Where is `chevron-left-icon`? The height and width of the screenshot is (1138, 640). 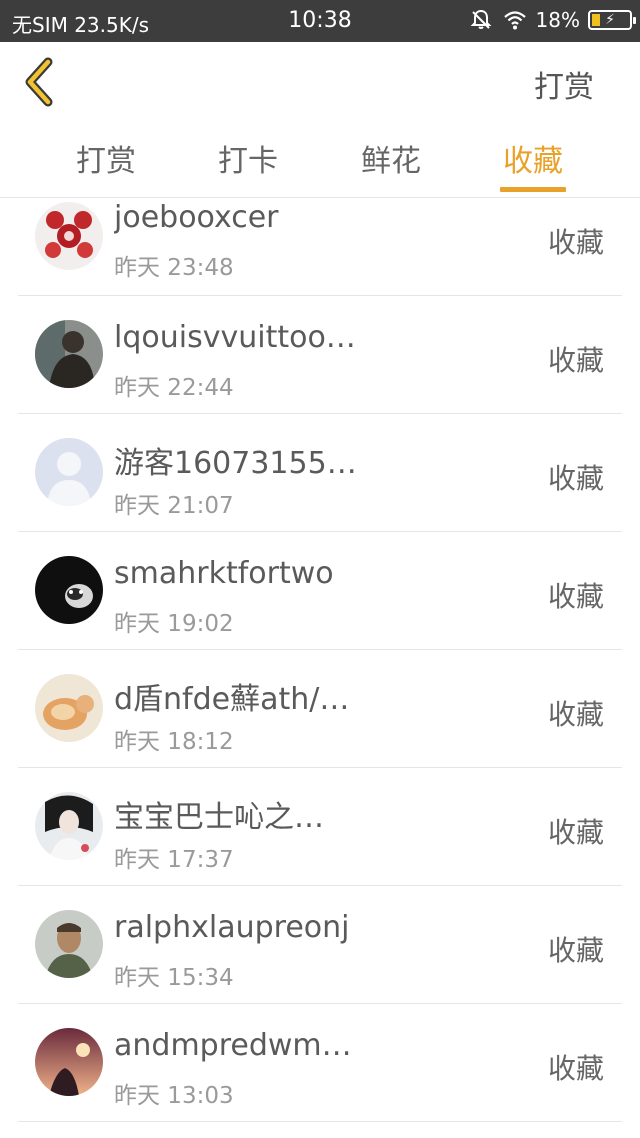
chevron-left-icon is located at coordinates (40, 82).